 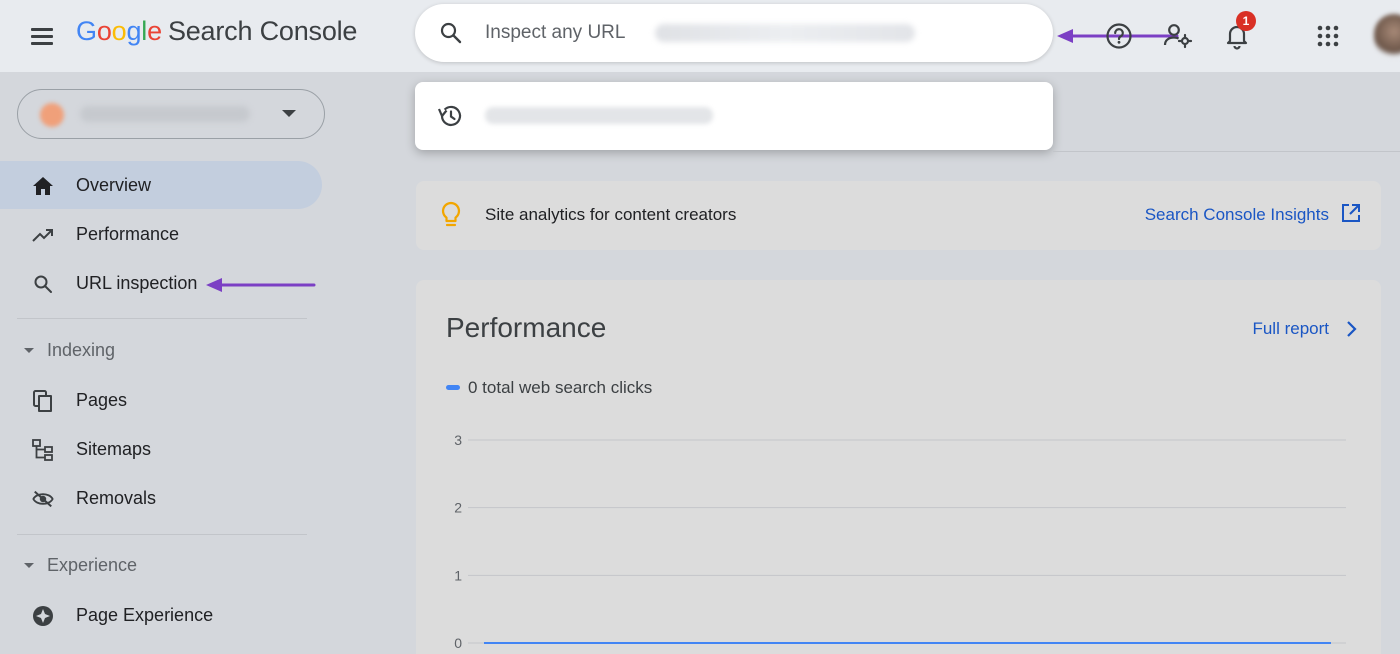 I want to click on url-inspect-search, so click(x=797, y=33).